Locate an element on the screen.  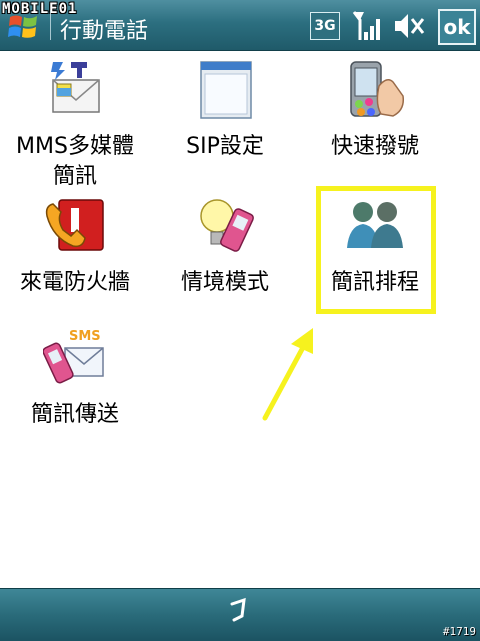
profiles-label: 情境模式 is located at coordinates (225, 283).